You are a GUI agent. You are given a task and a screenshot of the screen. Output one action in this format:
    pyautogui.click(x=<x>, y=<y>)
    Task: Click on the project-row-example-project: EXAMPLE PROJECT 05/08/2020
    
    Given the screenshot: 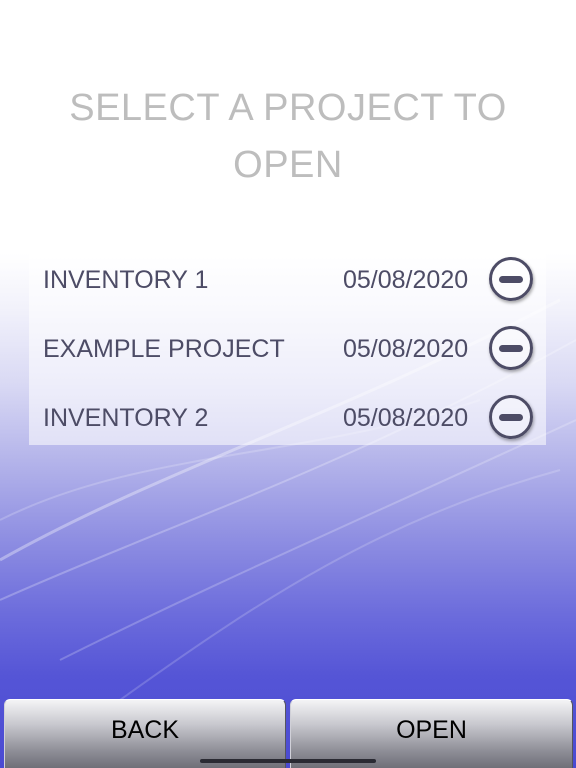 What is the action you would take?
    pyautogui.click(x=287, y=347)
    